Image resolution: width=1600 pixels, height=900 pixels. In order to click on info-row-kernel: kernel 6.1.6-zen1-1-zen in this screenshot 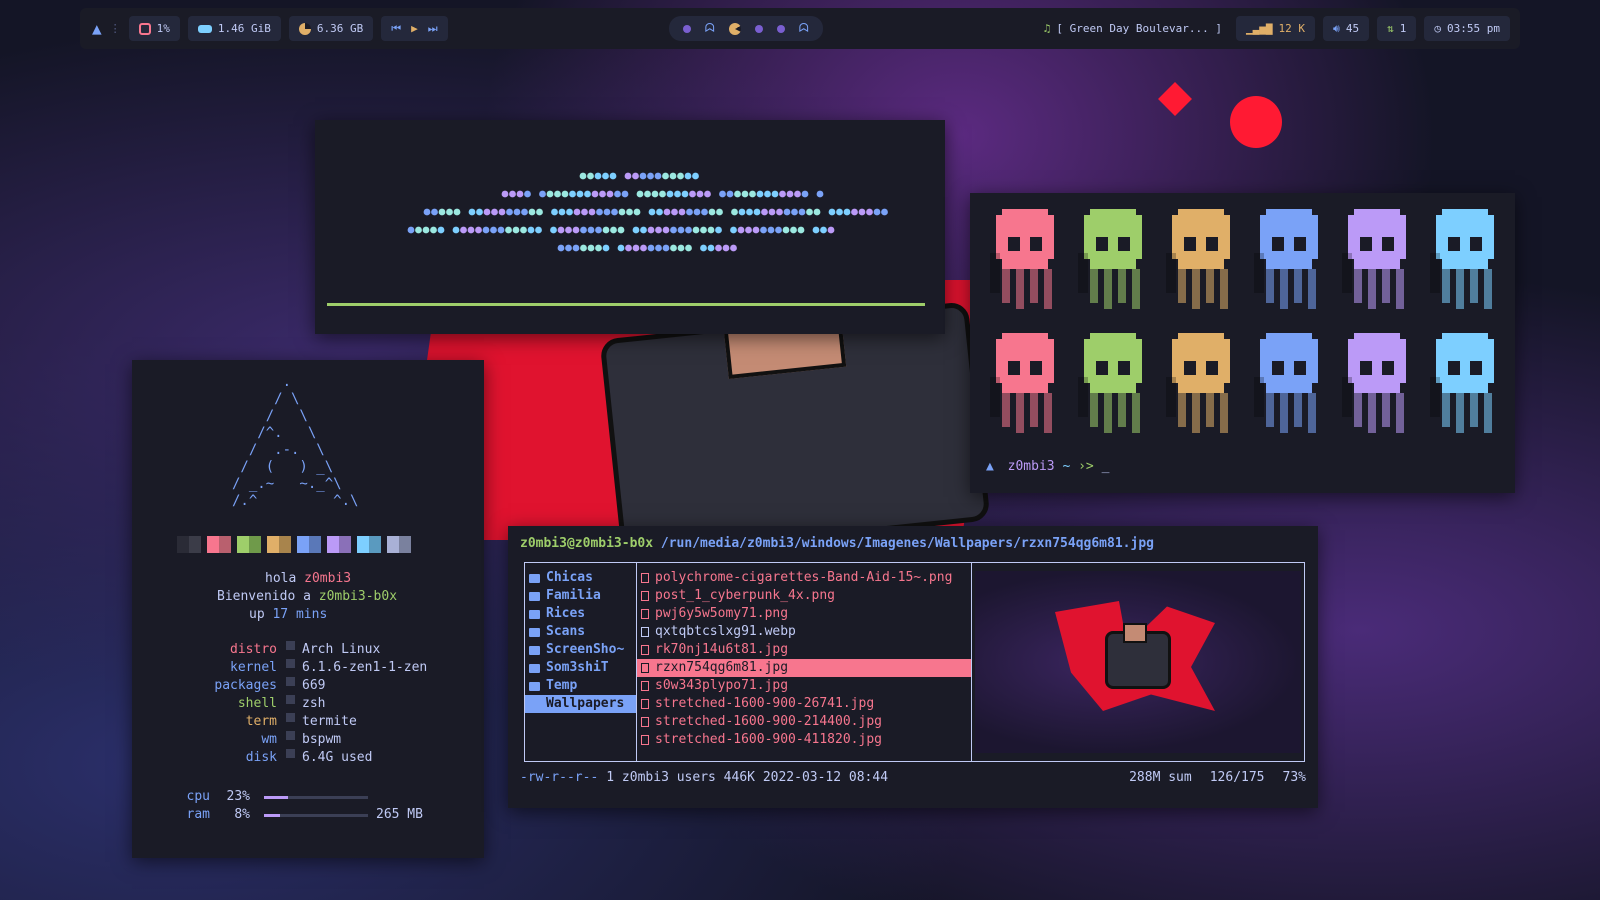, I will do `click(308, 668)`.